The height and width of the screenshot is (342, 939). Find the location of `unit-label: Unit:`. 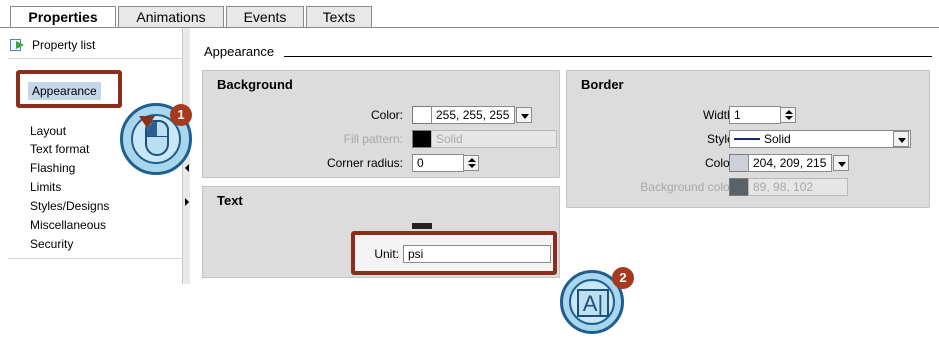

unit-label: Unit: is located at coordinates (386, 254).